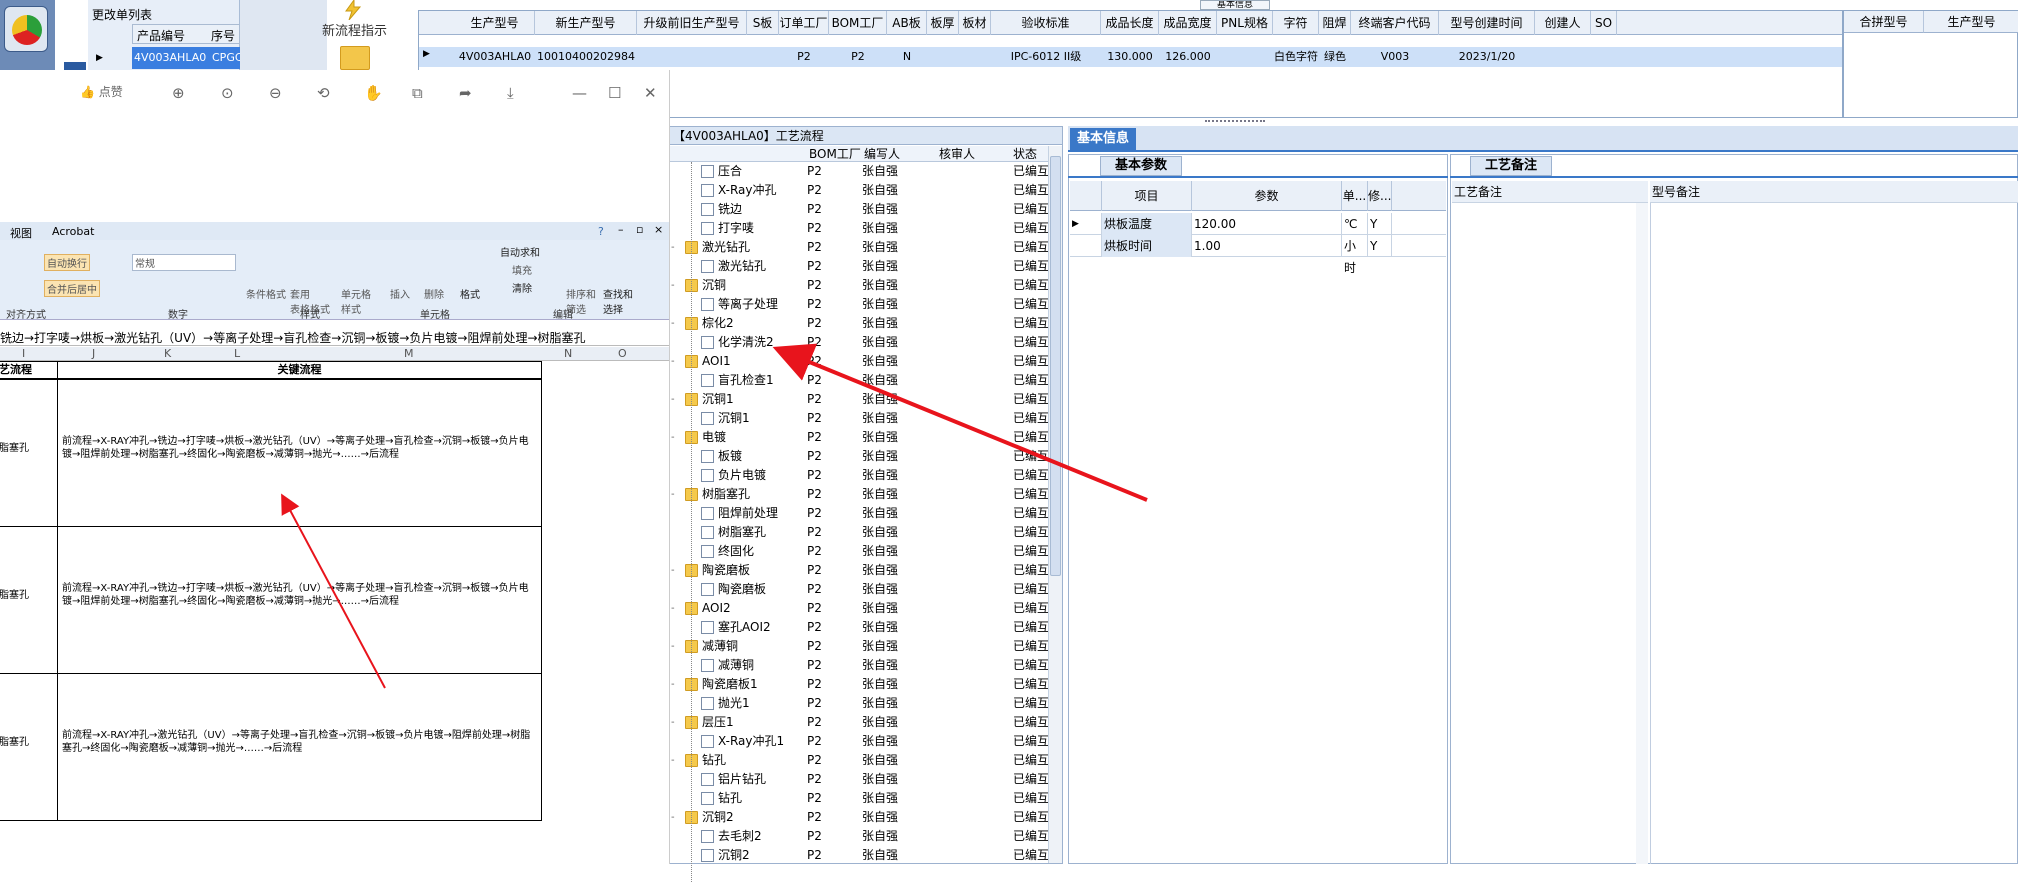  I want to click on find-select-button: 查找和 选择, so click(618, 301).